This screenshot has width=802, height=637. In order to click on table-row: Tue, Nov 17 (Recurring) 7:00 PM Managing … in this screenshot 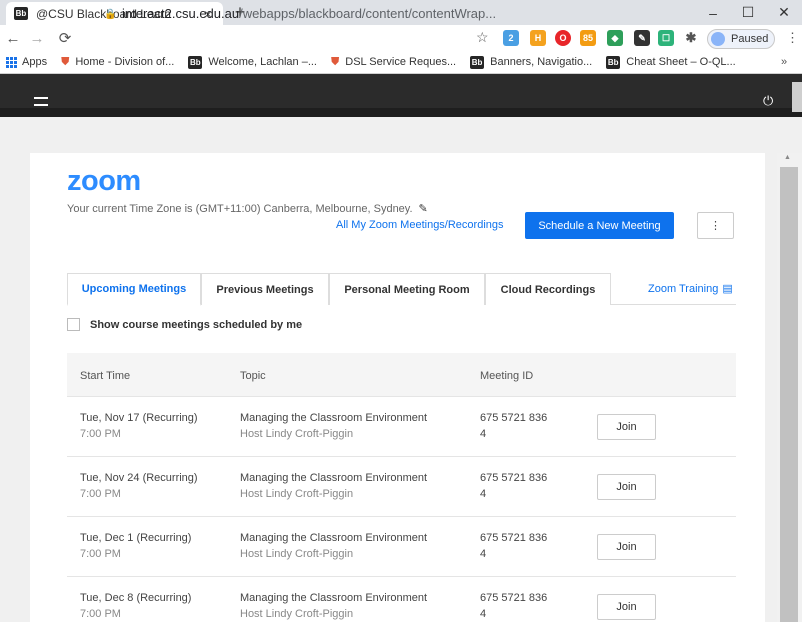, I will do `click(401, 427)`.